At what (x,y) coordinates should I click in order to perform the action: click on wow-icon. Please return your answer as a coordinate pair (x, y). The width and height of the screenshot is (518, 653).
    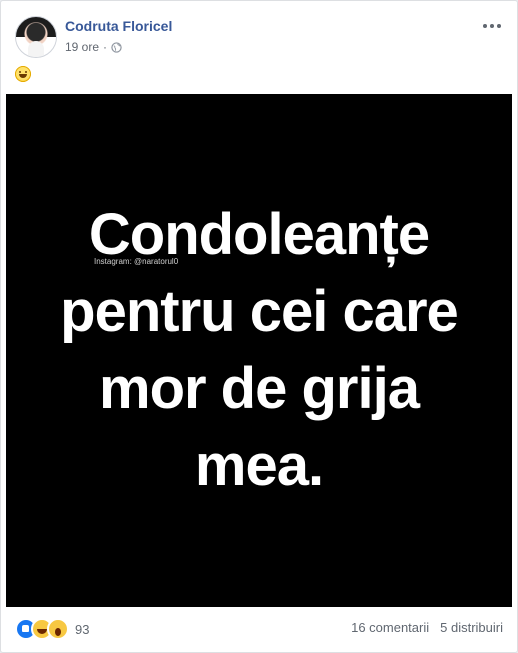
    Looking at the image, I should click on (58, 629).